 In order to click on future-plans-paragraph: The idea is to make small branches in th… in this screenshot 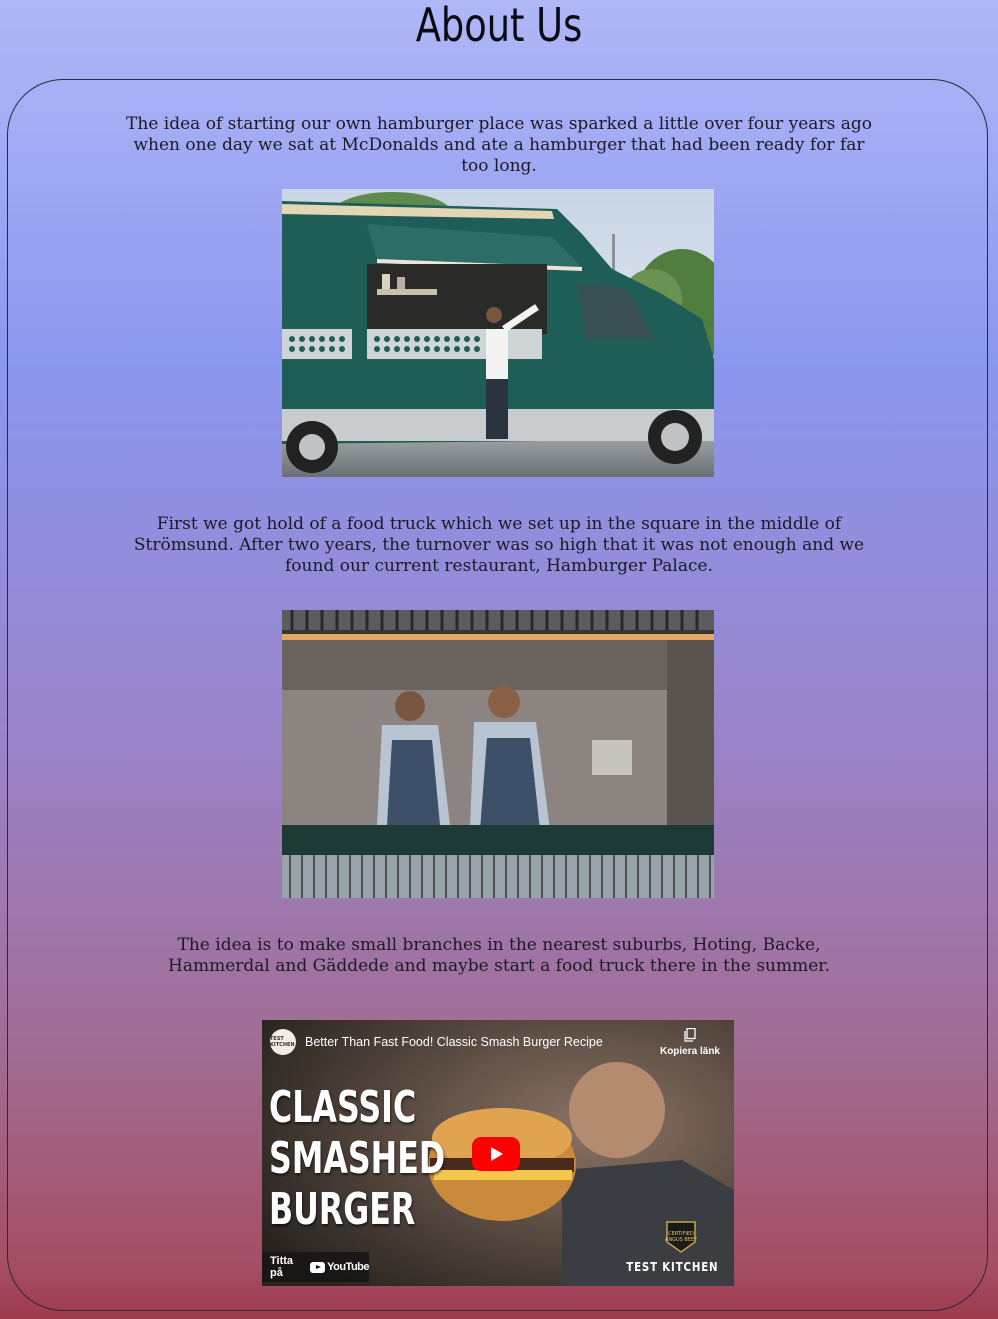, I will do `click(499, 955)`.